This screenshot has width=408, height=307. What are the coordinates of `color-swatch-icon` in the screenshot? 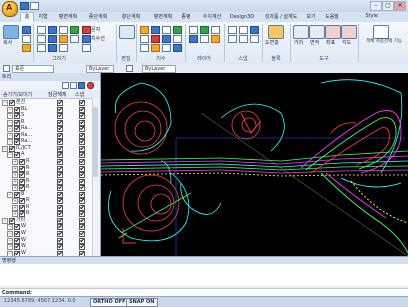 It's located at (129, 68).